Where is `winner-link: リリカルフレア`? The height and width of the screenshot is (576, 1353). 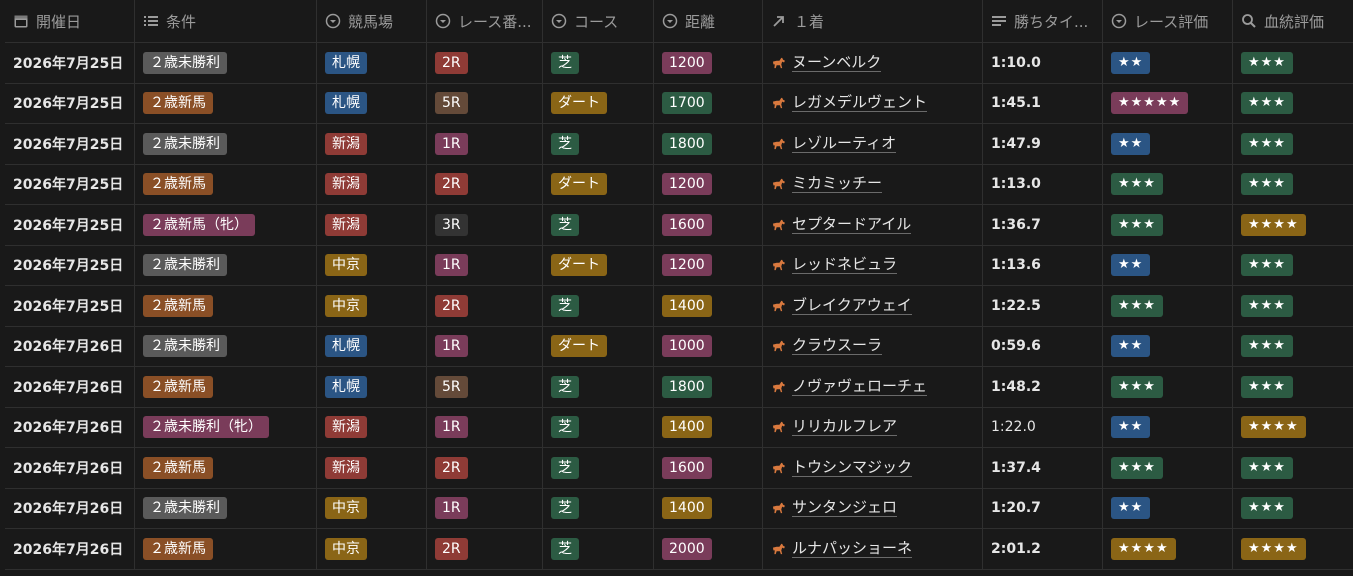 winner-link: リリカルフレア is located at coordinates (834, 427).